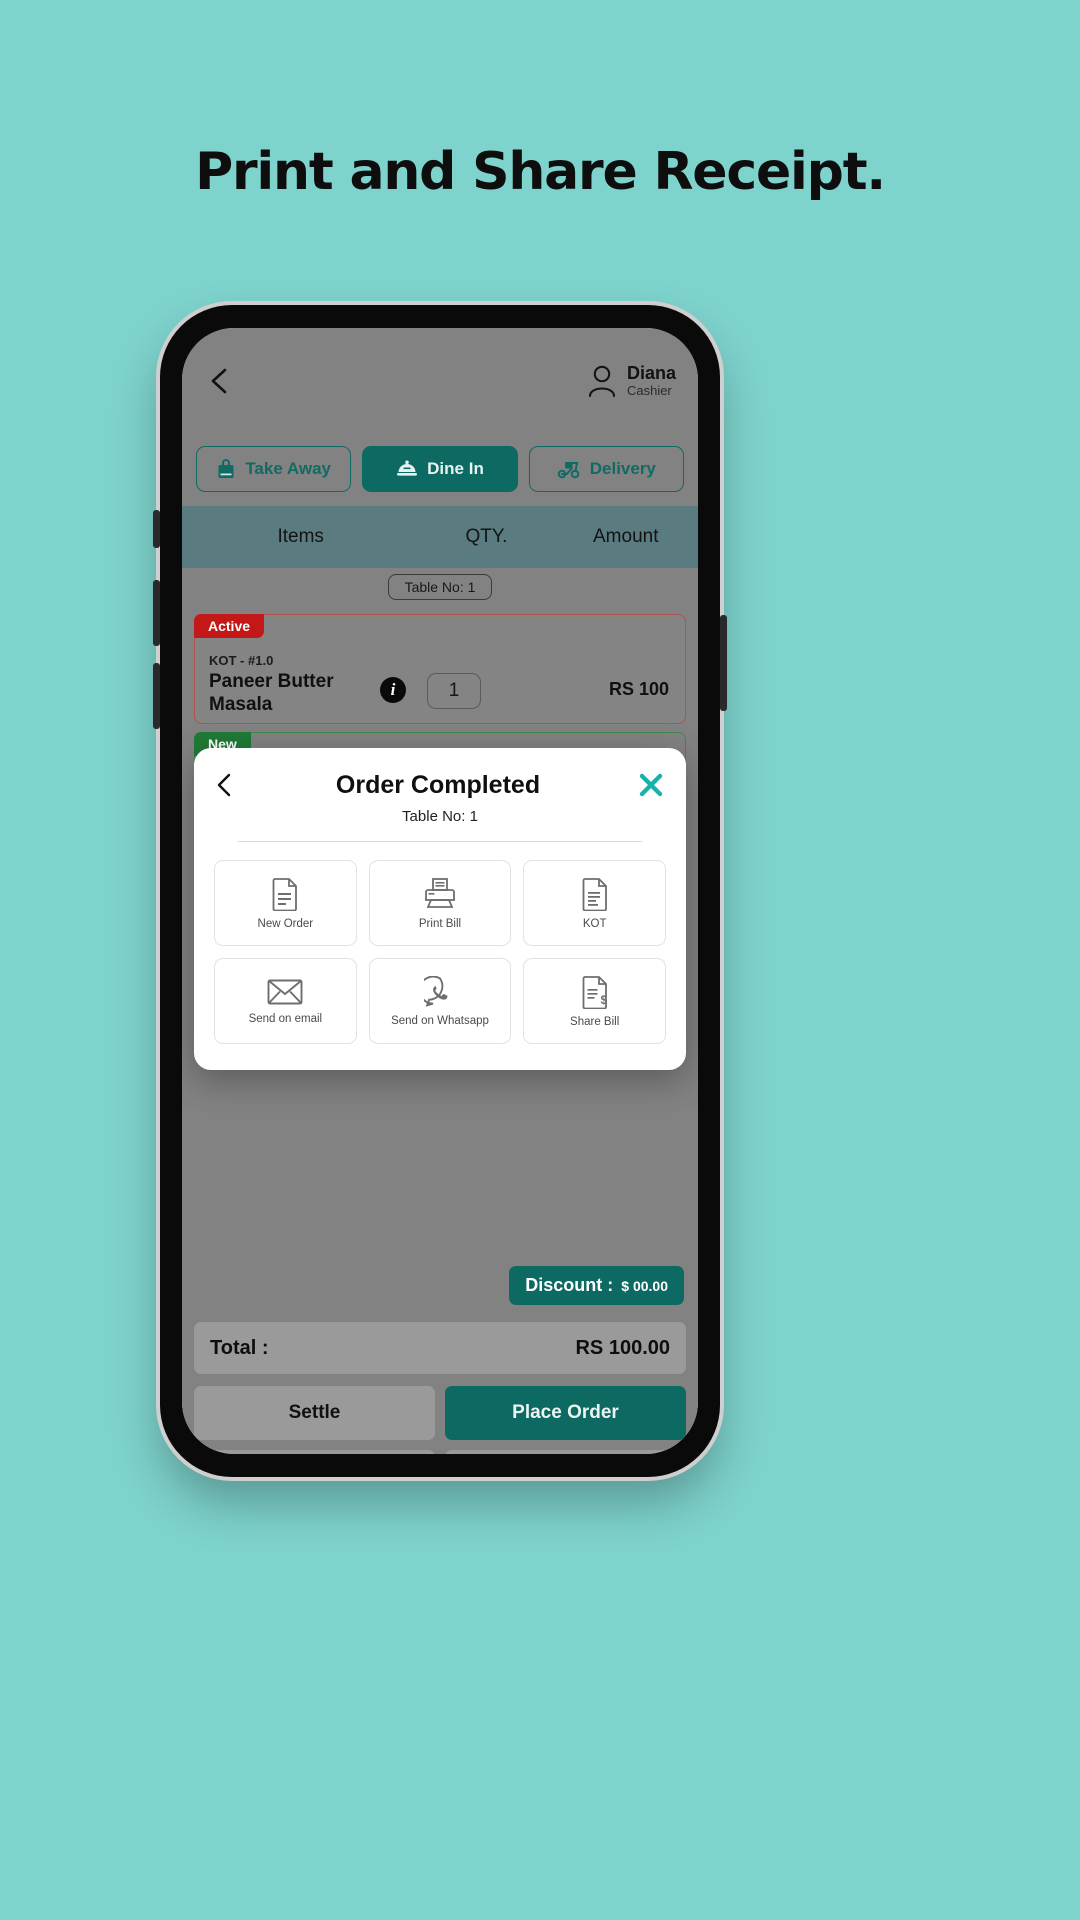  What do you see at coordinates (568, 470) in the screenshot?
I see `delivery-scooter-icon` at bounding box center [568, 470].